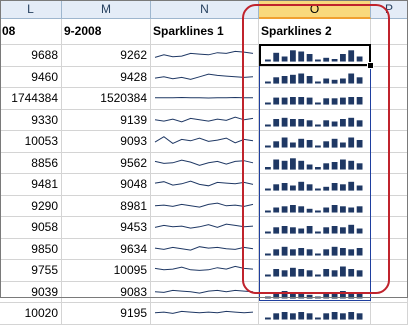 The image size is (408, 325). I want to click on cell-l-row-4: 9330, so click(31, 120).